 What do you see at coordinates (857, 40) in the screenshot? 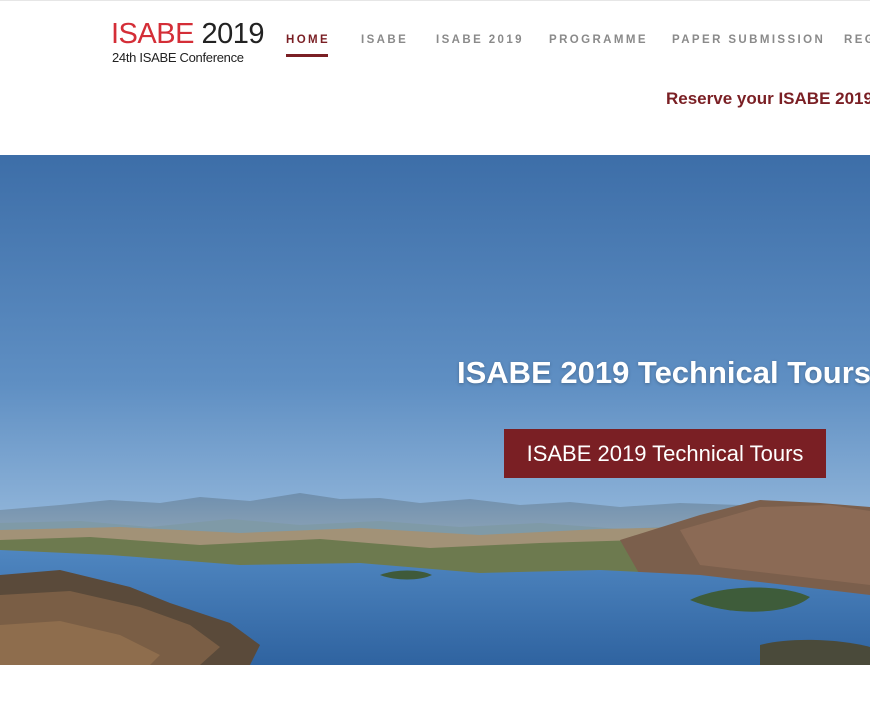
I see `nav-item-registration: REG` at bounding box center [857, 40].